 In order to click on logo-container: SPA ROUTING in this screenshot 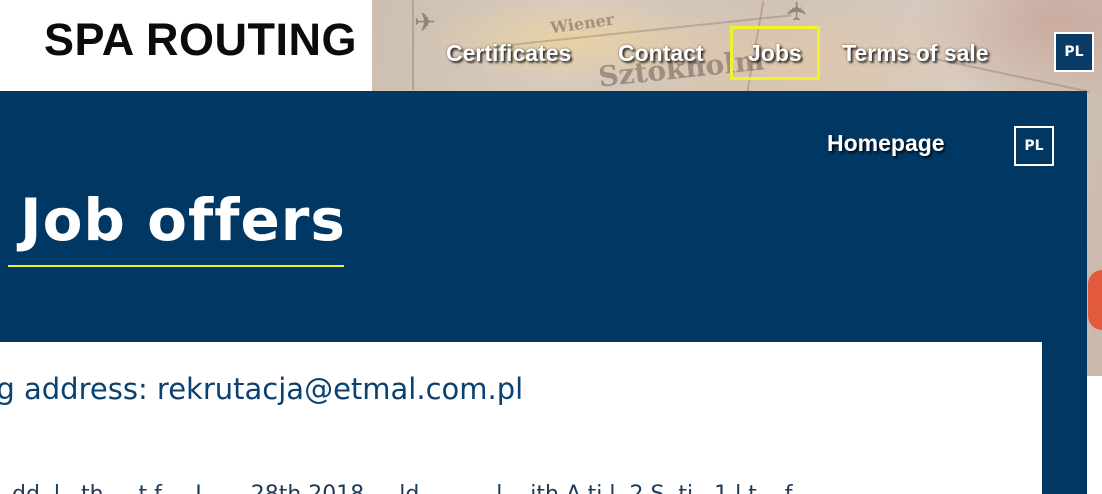, I will do `click(186, 45)`.